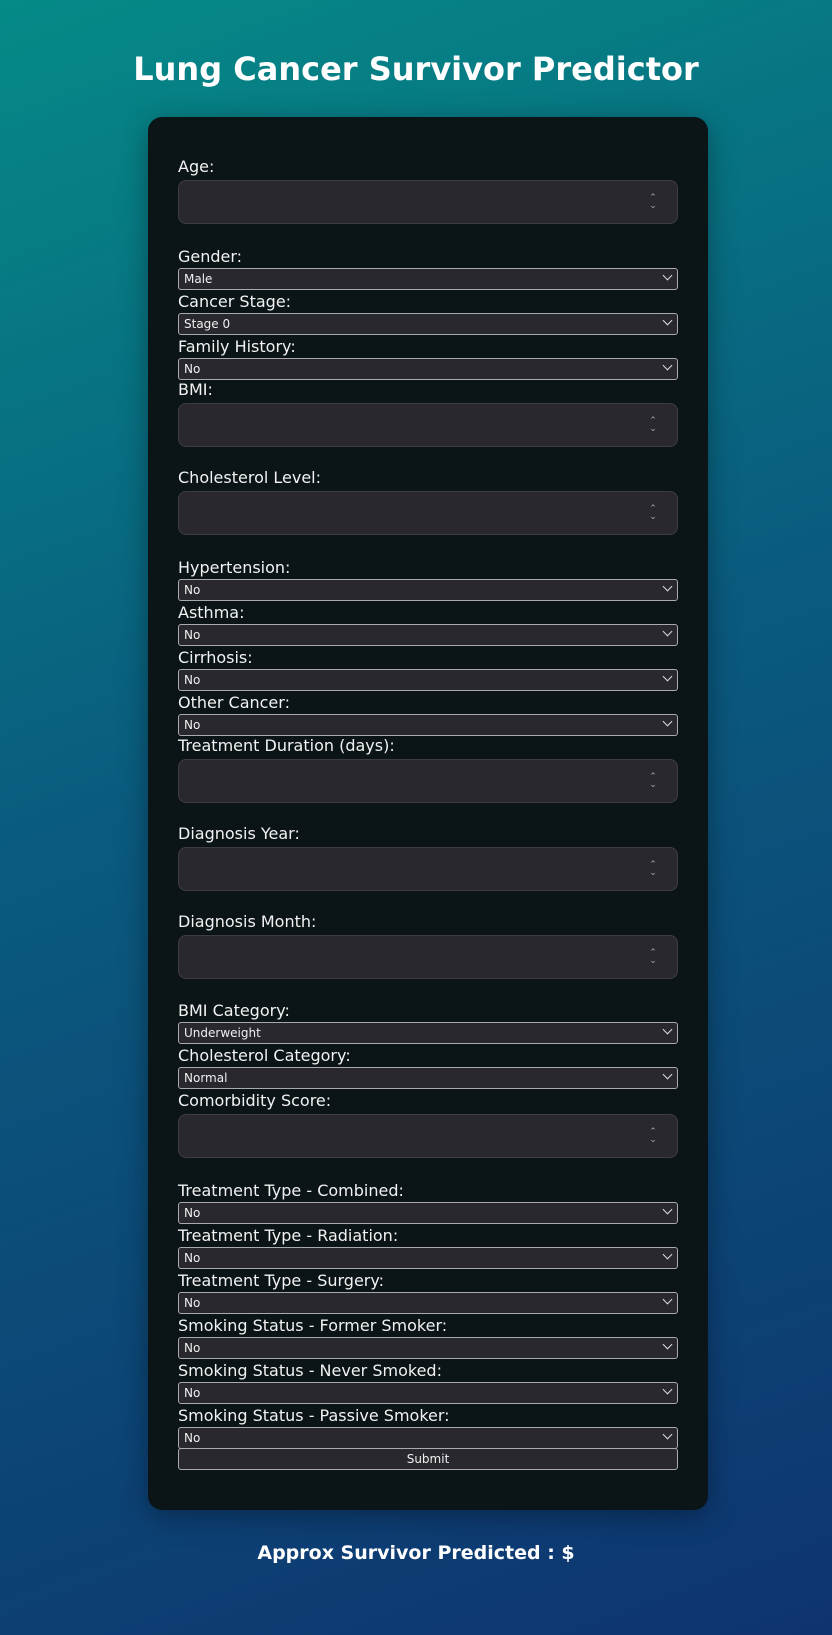  What do you see at coordinates (428, 513) in the screenshot?
I see `cholesterol-level-input: ⌃ ⌄` at bounding box center [428, 513].